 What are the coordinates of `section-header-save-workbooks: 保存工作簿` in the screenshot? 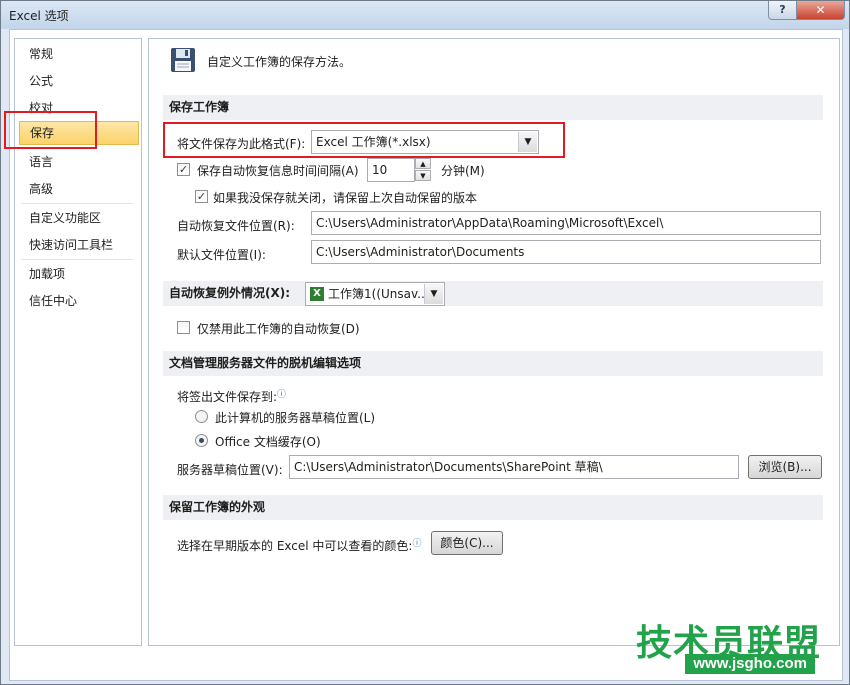 It's located at (493, 107).